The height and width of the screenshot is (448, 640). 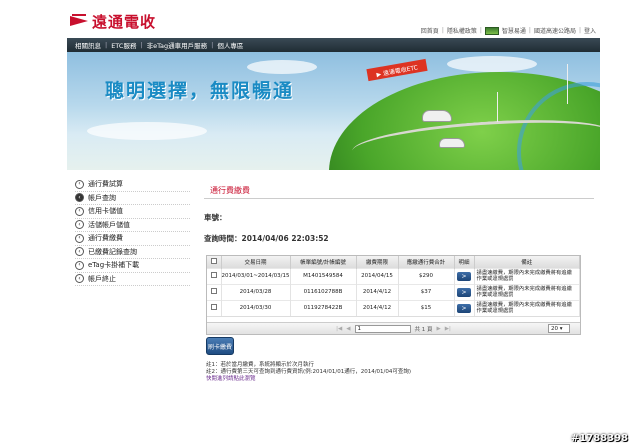 I want to click on menu-item-account-termination: ‹ 帳戶終止, so click(x=132, y=279).